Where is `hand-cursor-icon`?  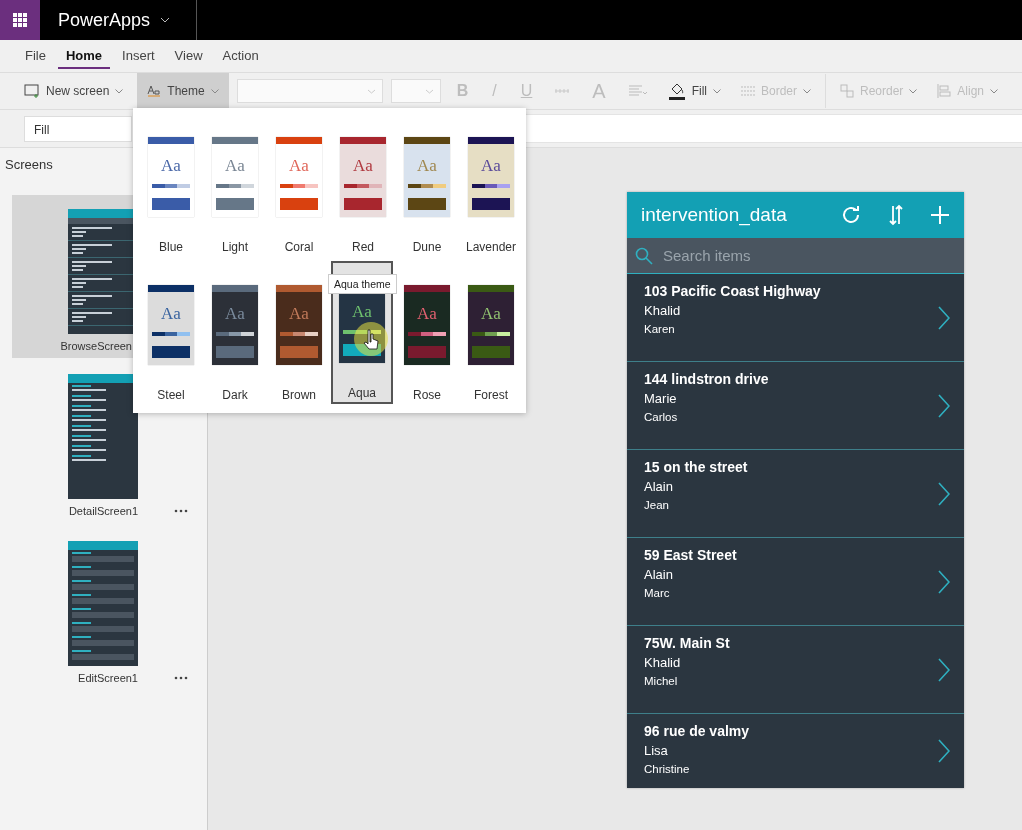
hand-cursor-icon is located at coordinates (371, 339).